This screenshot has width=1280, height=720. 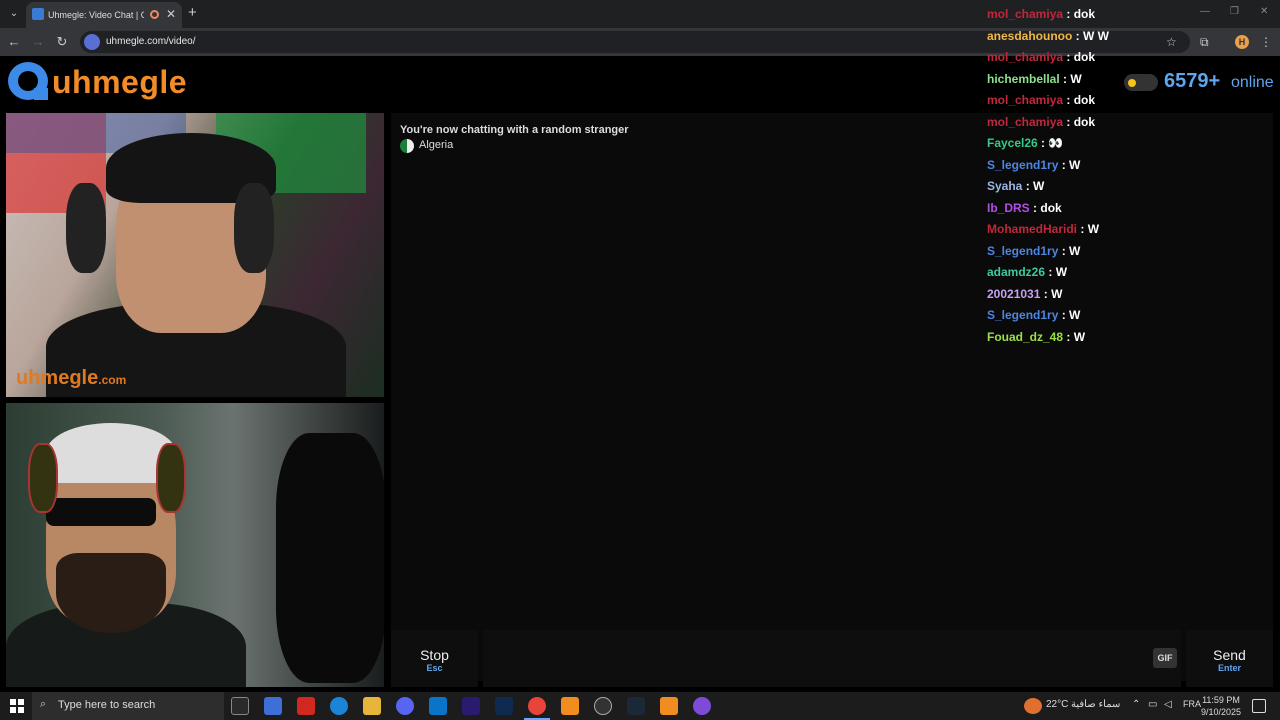 I want to click on feed-username: Syaha, so click(x=1004, y=186).